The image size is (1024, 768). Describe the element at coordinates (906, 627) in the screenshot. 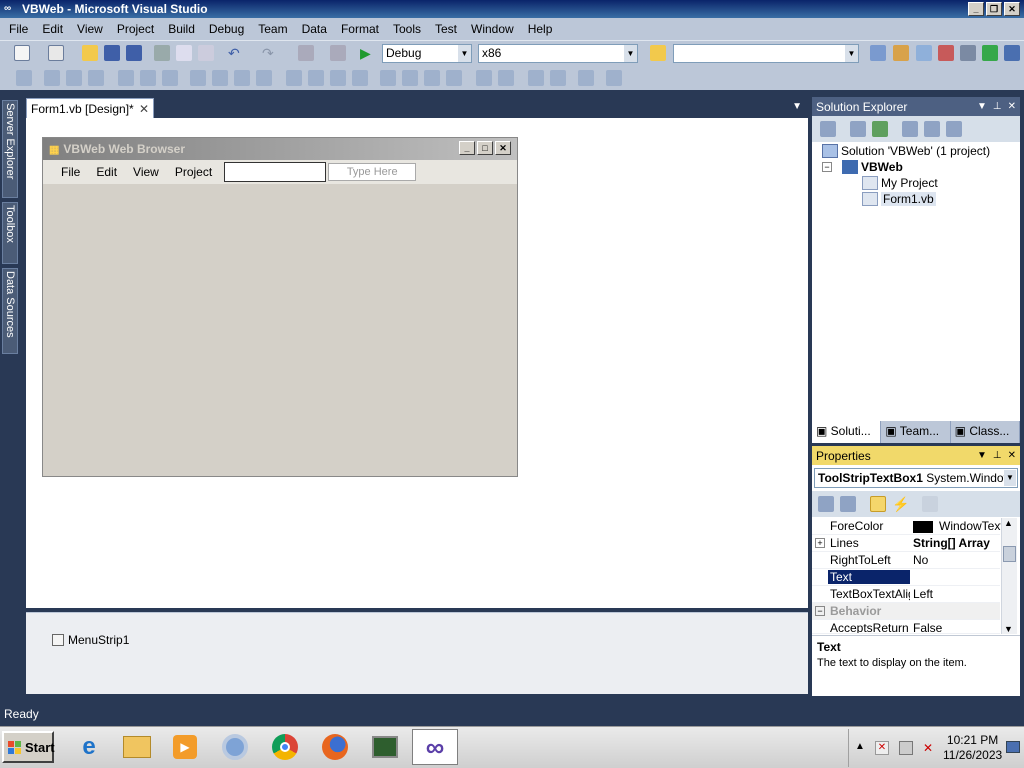

I see `prop-row: AcceptsReturn False` at that location.